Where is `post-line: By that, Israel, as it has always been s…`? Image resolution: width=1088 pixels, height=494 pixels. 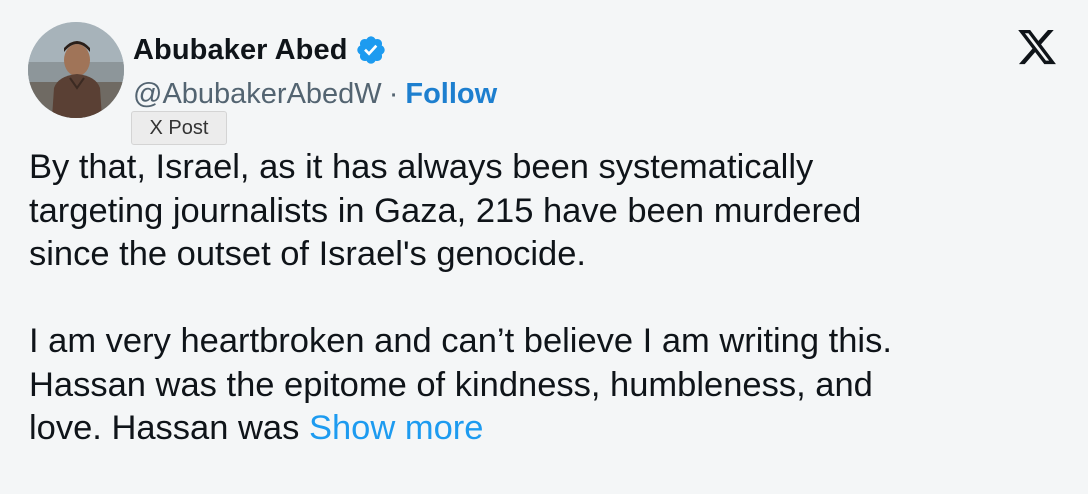
post-line: By that, Israel, as it has always been s… is located at coordinates (421, 167).